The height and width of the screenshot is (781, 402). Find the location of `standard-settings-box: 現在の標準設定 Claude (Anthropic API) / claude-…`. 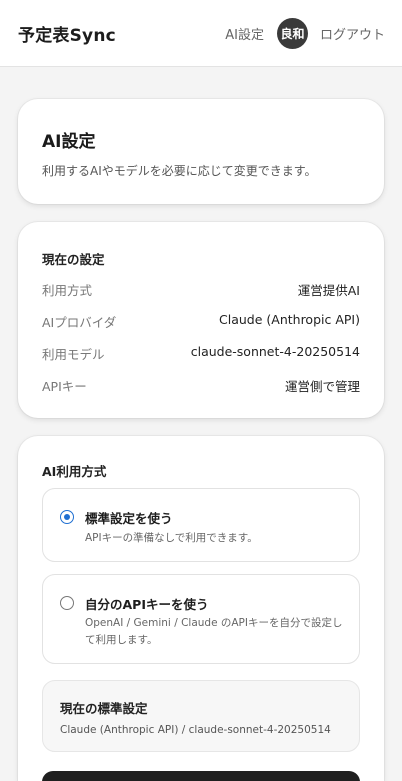

standard-settings-box: 現在の標準設定 Claude (Anthropic API) / claude-… is located at coordinates (201, 716).